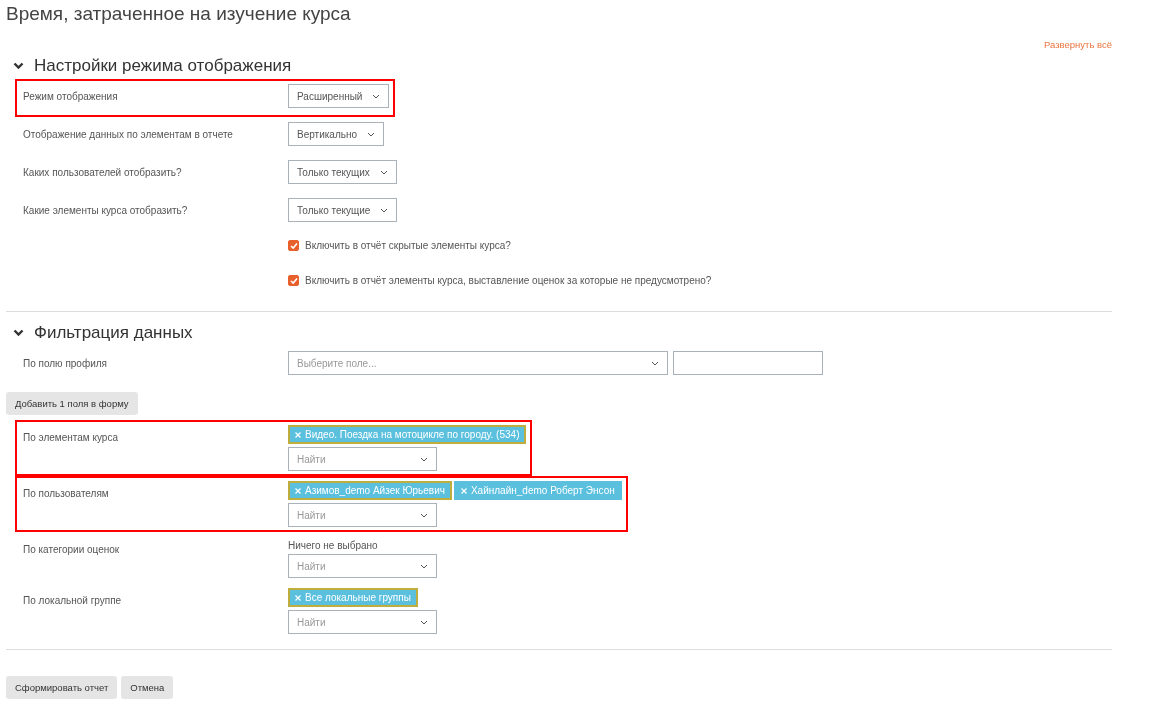 This screenshot has height=711, width=1151. What do you see at coordinates (343, 210) in the screenshot?
I see `dropdown: Только текущие` at bounding box center [343, 210].